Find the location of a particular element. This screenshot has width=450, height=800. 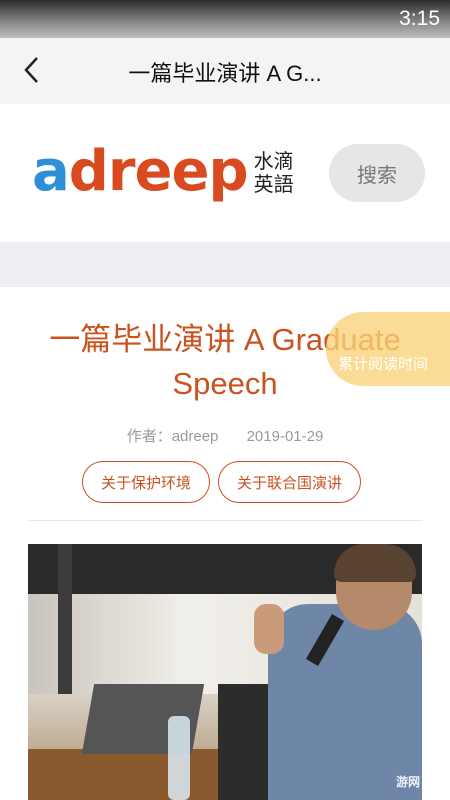

chevron-left-icon is located at coordinates (31, 70).